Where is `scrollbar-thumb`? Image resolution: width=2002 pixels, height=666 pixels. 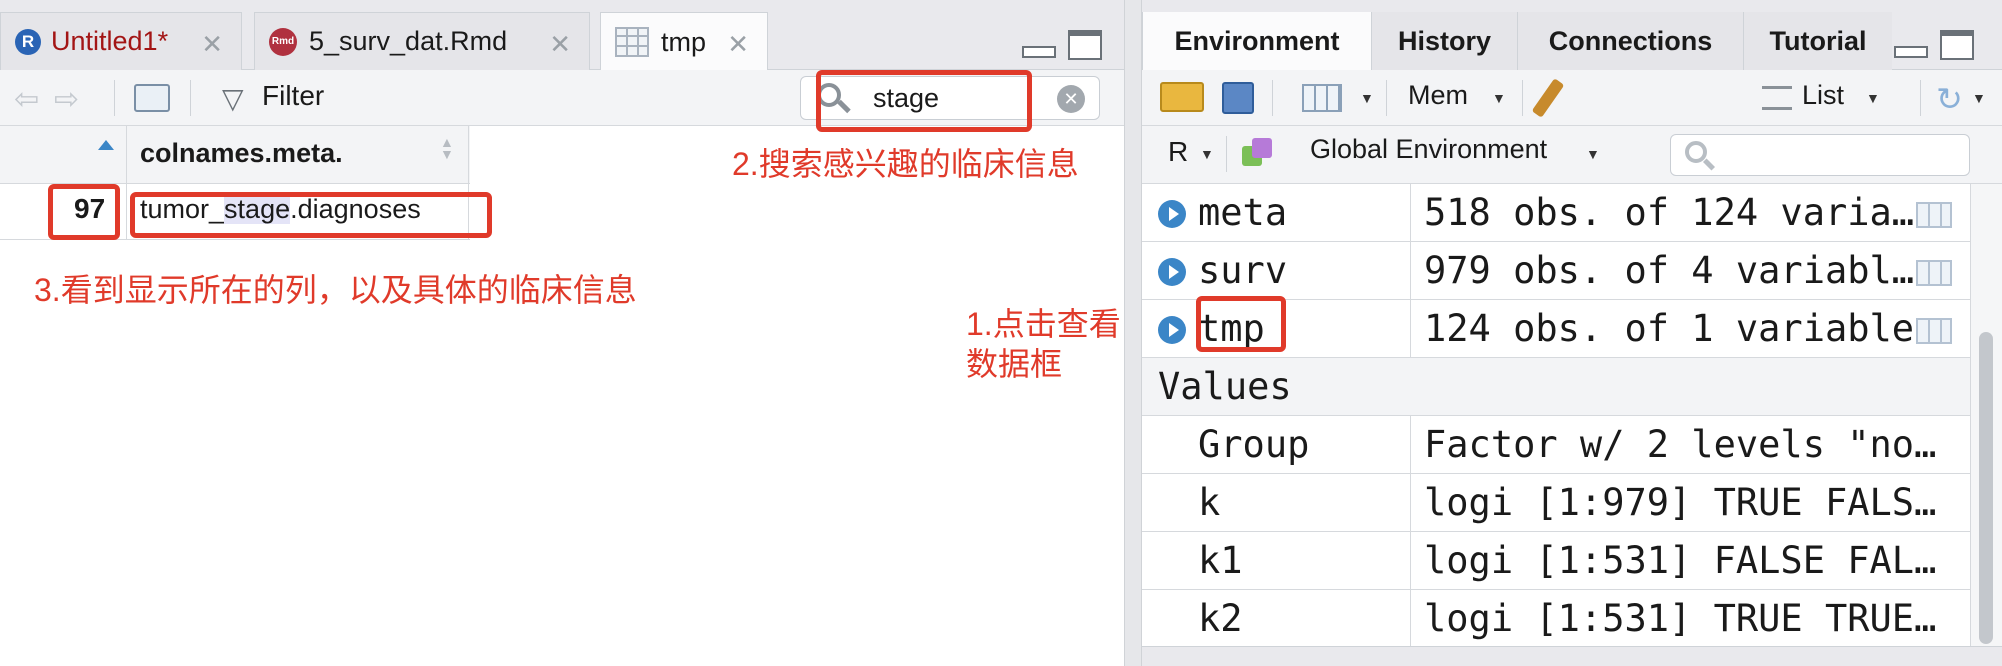 scrollbar-thumb is located at coordinates (1986, 488).